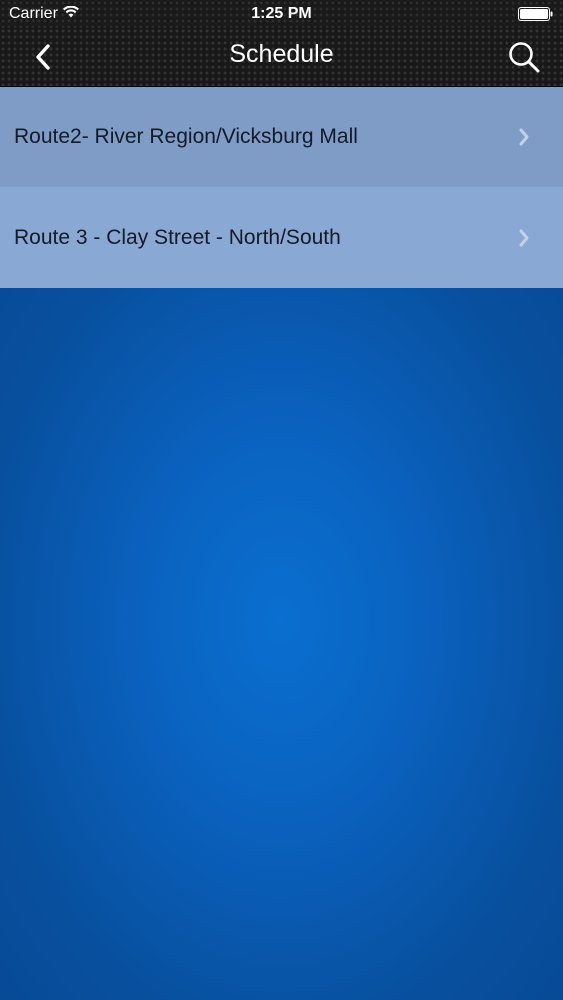 The width and height of the screenshot is (563, 1000). Describe the element at coordinates (536, 14) in the screenshot. I see `battery-icon` at that location.